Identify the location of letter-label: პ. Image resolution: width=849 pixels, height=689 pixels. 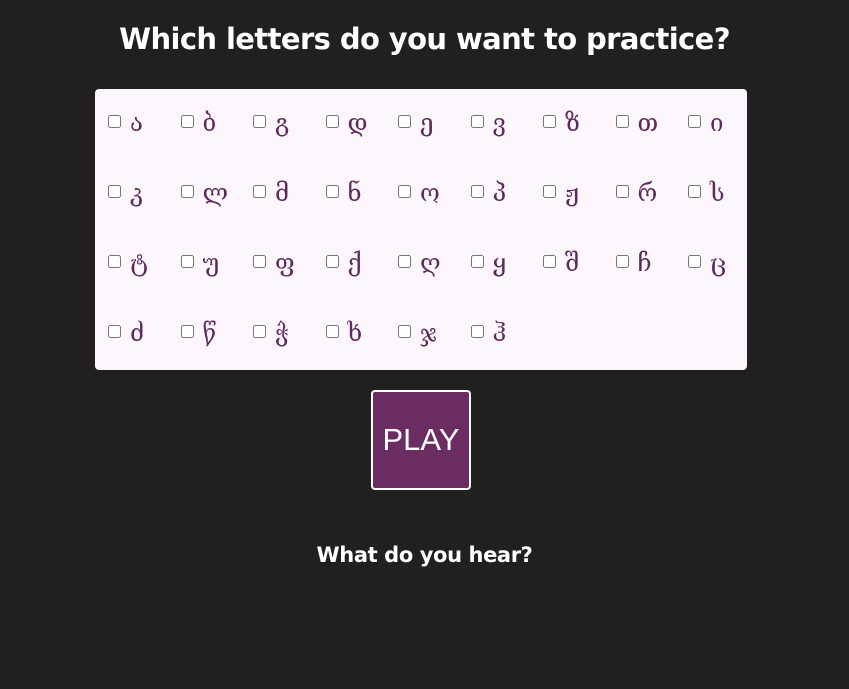
(499, 193).